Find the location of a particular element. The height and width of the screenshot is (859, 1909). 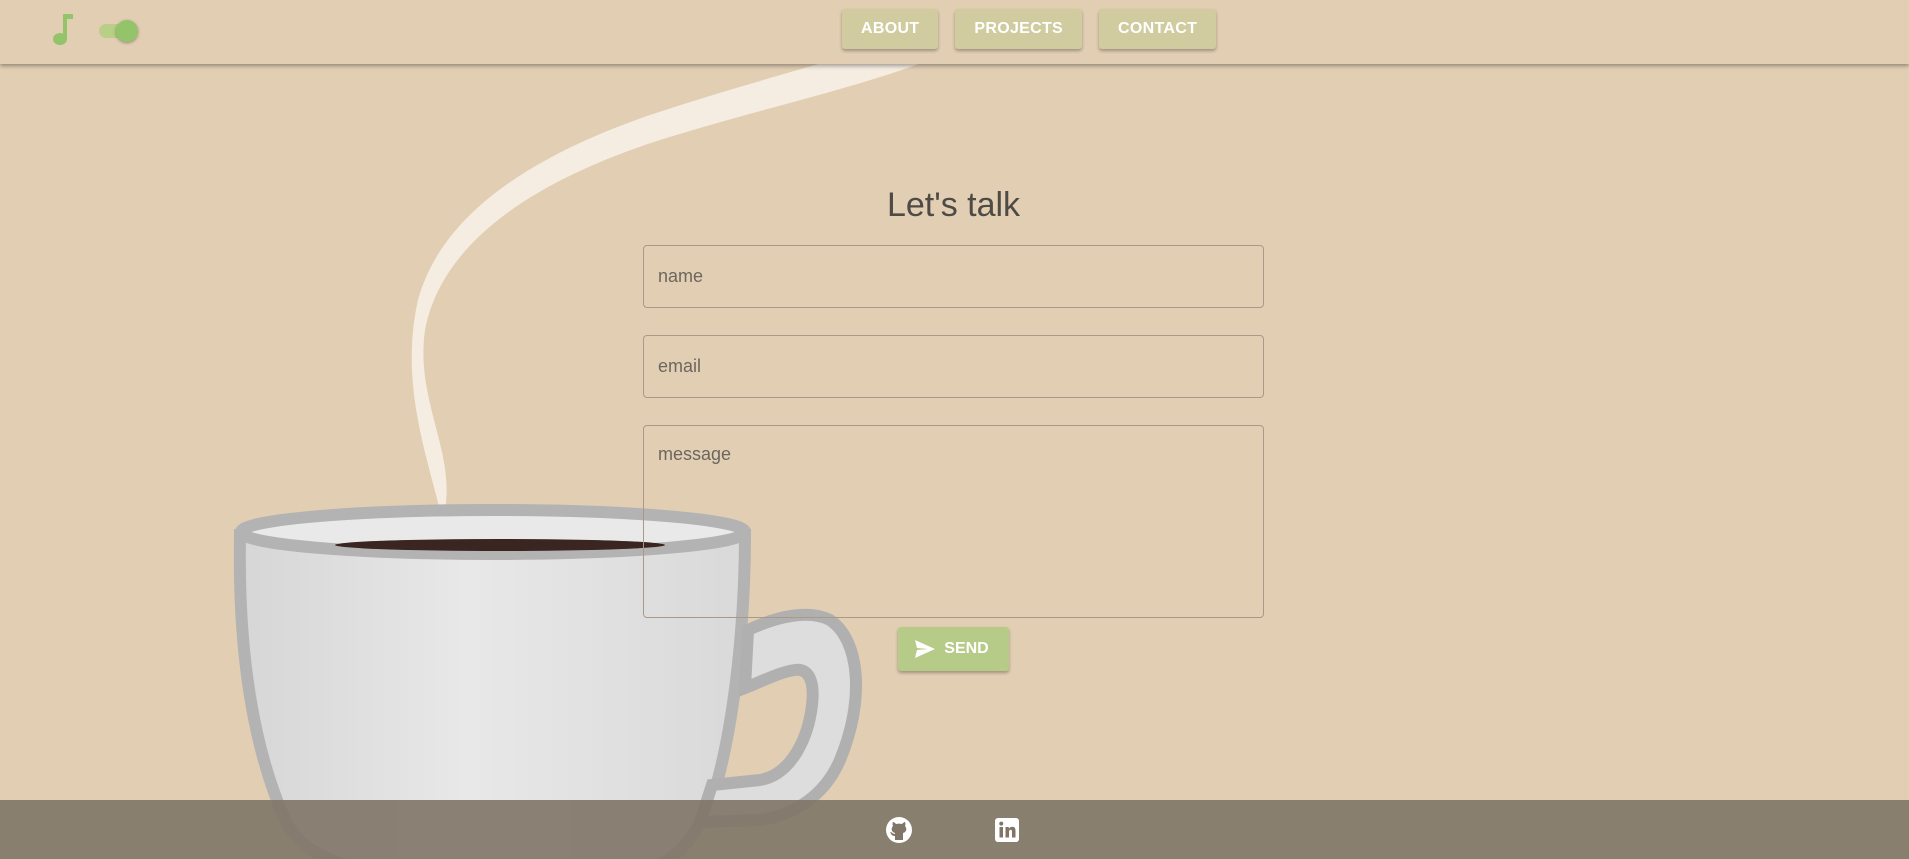

nav-contact-button: CONTACT is located at coordinates (1158, 29).